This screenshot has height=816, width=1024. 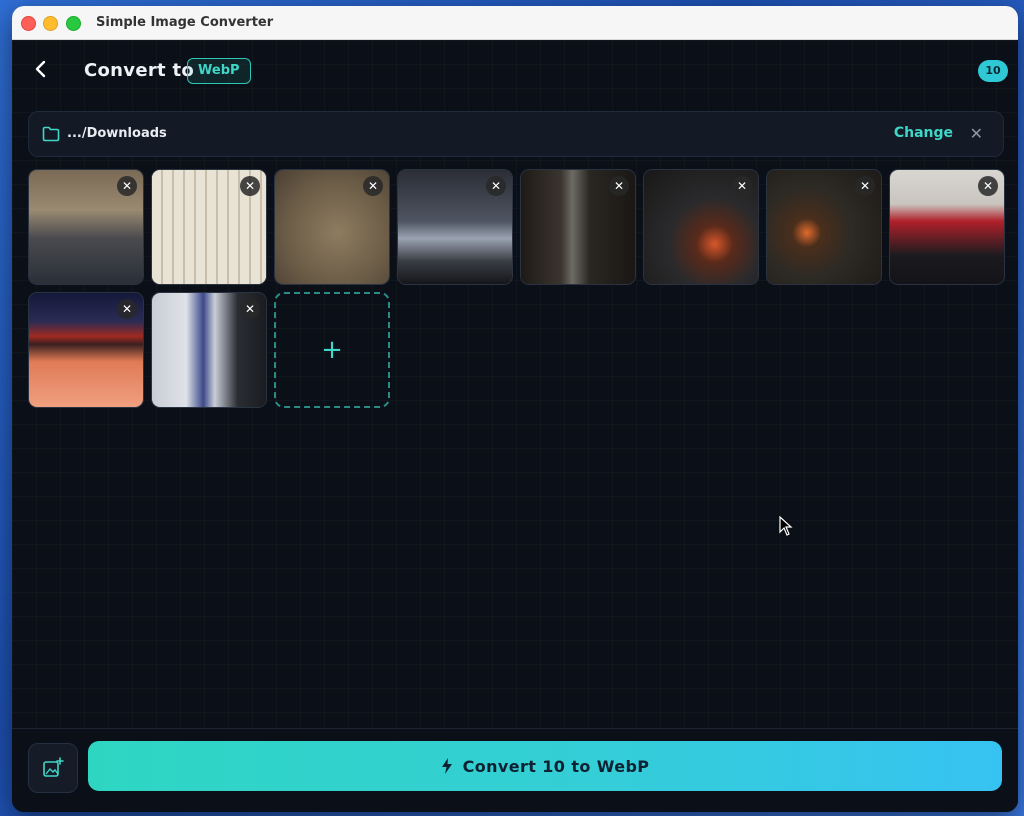 I want to click on output-folder-bar: .../Downloads Change ✕, so click(x=516, y=134).